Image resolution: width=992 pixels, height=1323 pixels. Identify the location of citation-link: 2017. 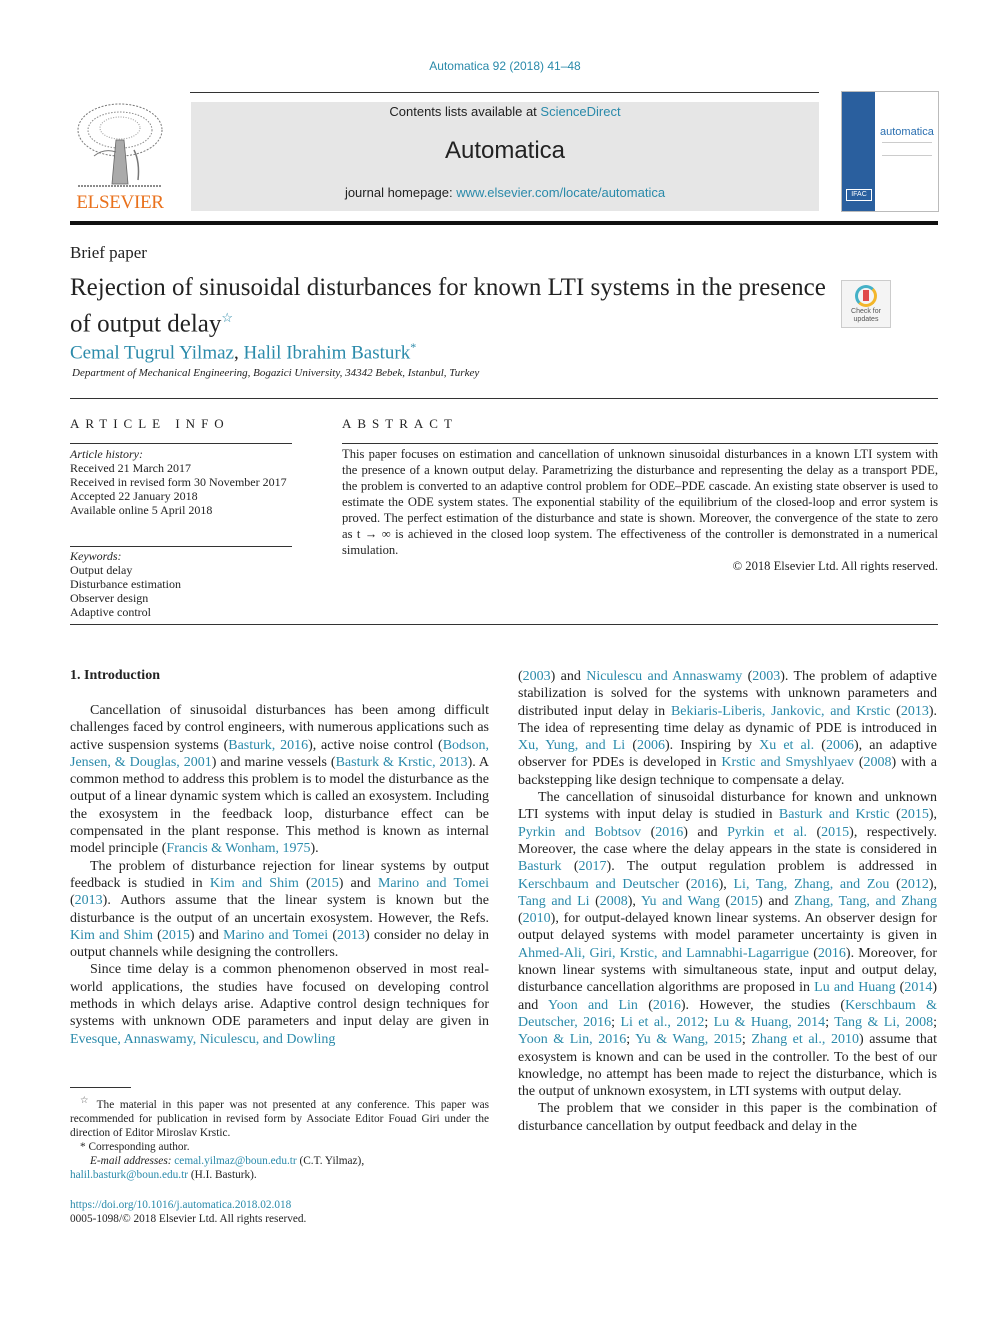
(593, 866).